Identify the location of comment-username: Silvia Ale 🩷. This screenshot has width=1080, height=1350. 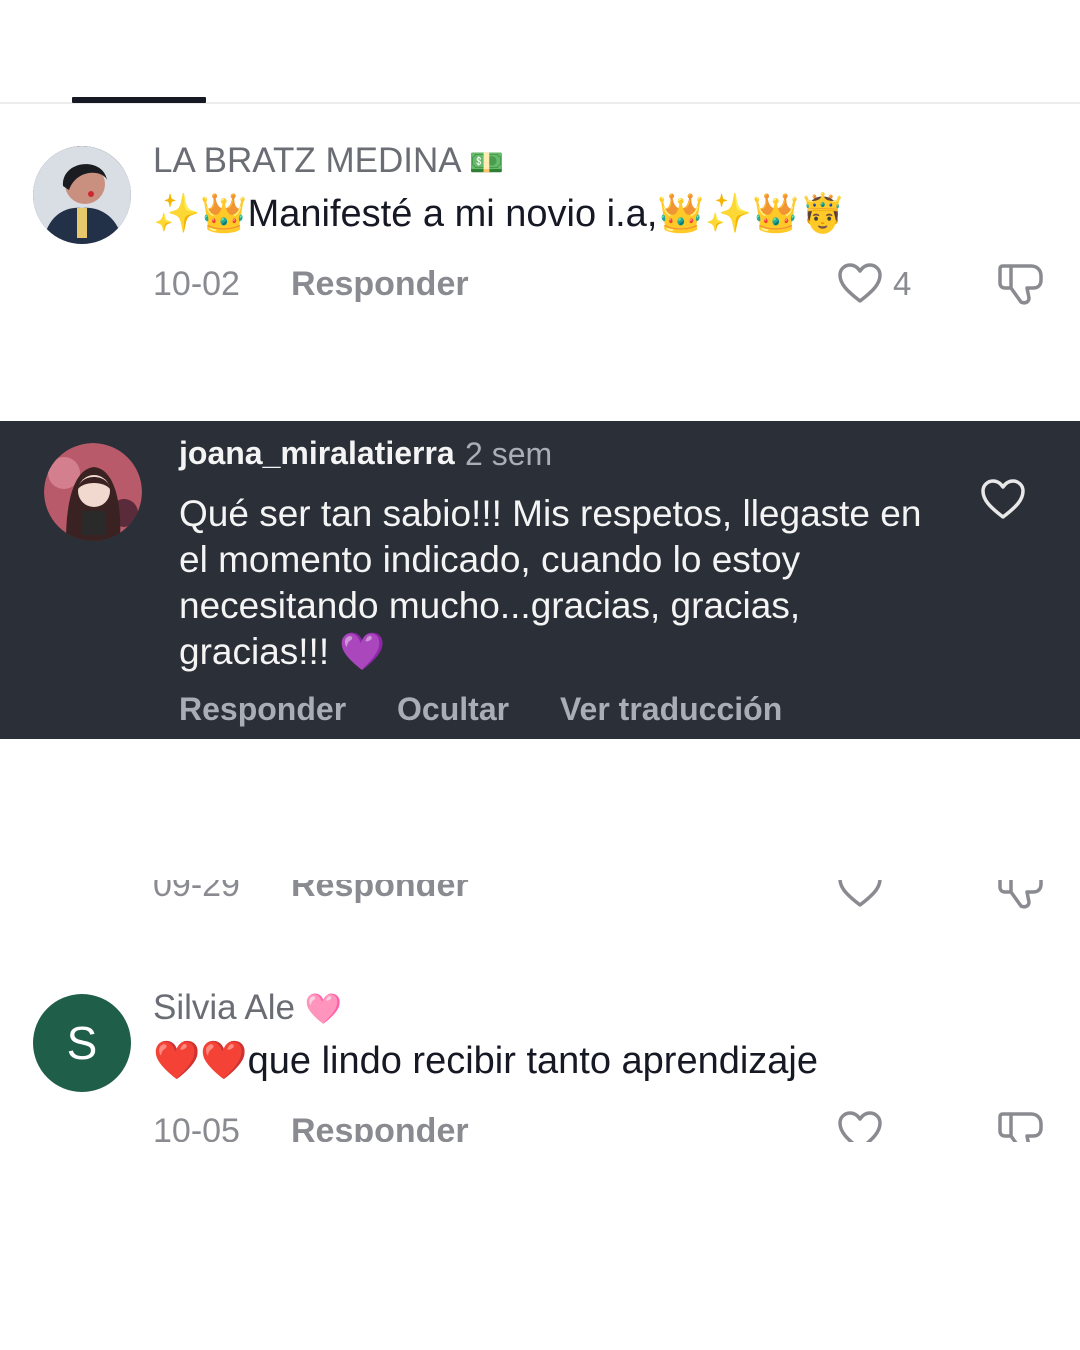
(247, 1008).